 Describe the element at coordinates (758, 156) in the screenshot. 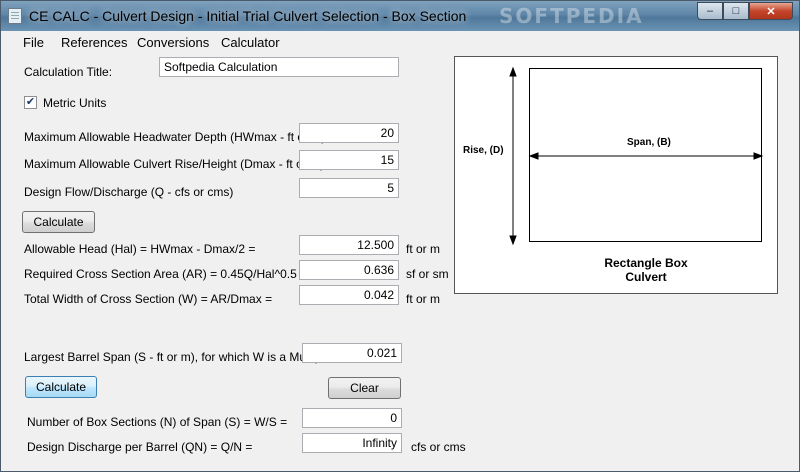

I see `span-arrow-head-right` at that location.